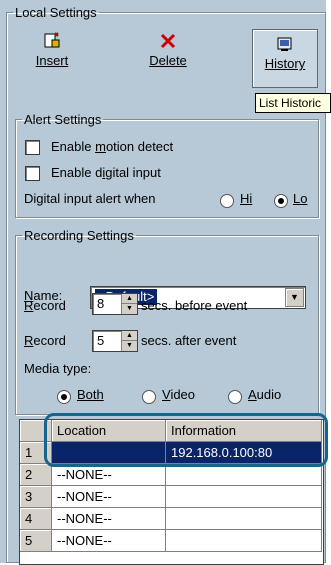 The image size is (331, 565). What do you see at coordinates (227, 201) in the screenshot?
I see `hi-radio` at bounding box center [227, 201].